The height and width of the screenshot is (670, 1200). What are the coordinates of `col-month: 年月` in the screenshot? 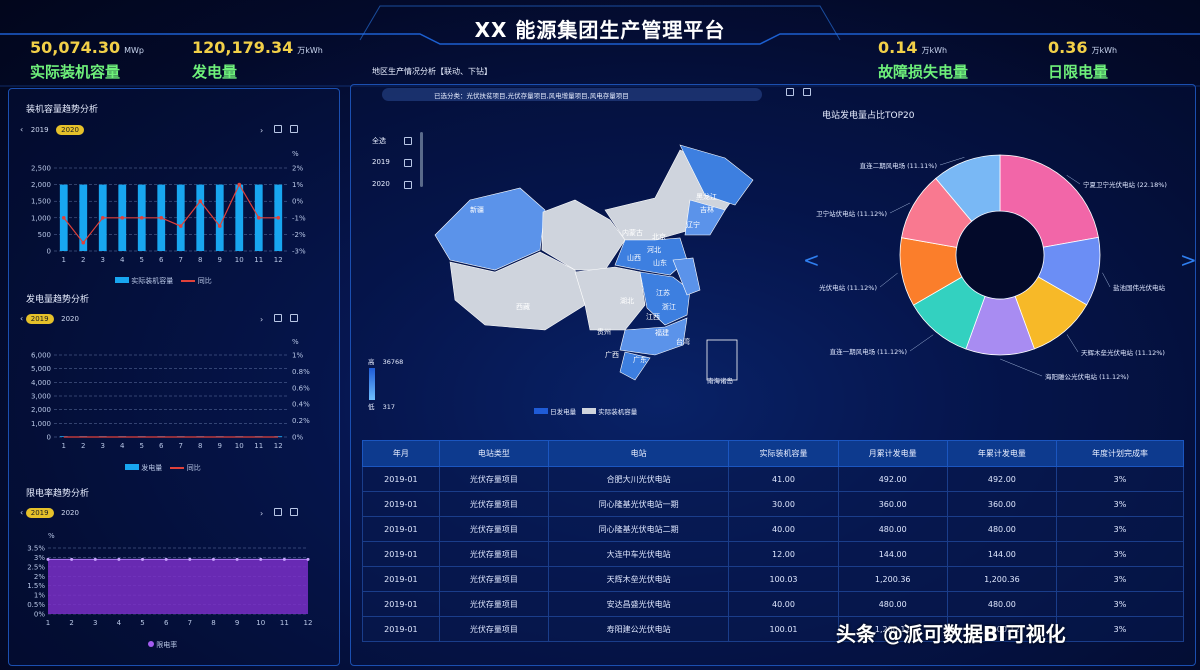 It's located at (401, 453).